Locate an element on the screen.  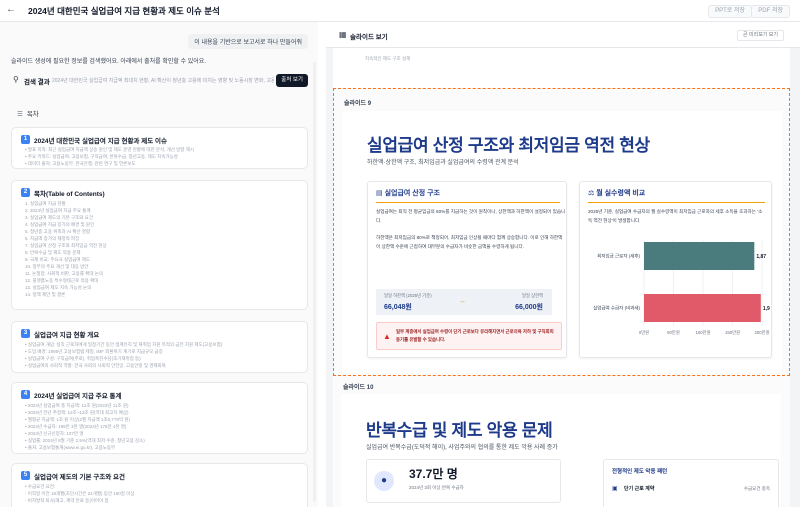
previous-slide-tail: 지속적인 제도 구조 설계 is located at coordinates (561, 68).